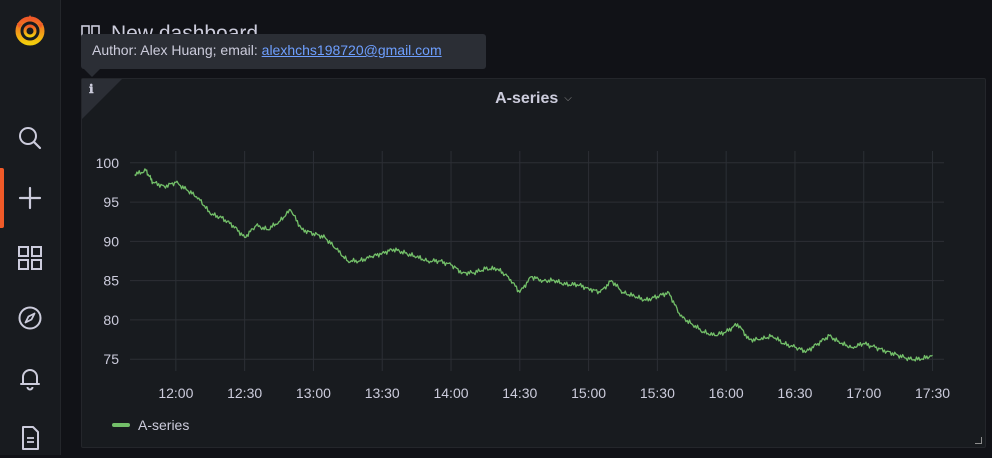  I want to click on x-tick-label: 13:00, so click(313, 393).